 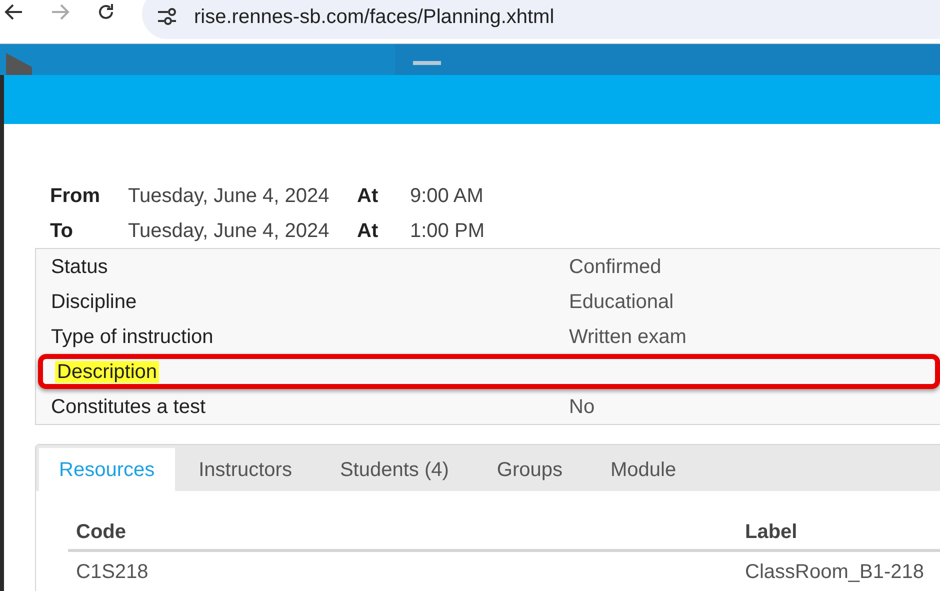 What do you see at coordinates (834, 572) in the screenshot?
I see `table-cell-text: ClassRoom_B1-218` at bounding box center [834, 572].